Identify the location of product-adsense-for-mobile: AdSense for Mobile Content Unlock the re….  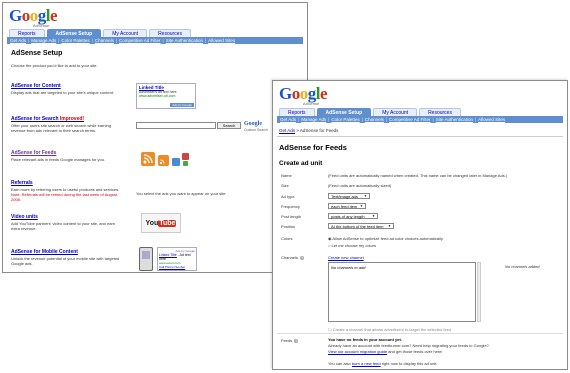
(66, 257).